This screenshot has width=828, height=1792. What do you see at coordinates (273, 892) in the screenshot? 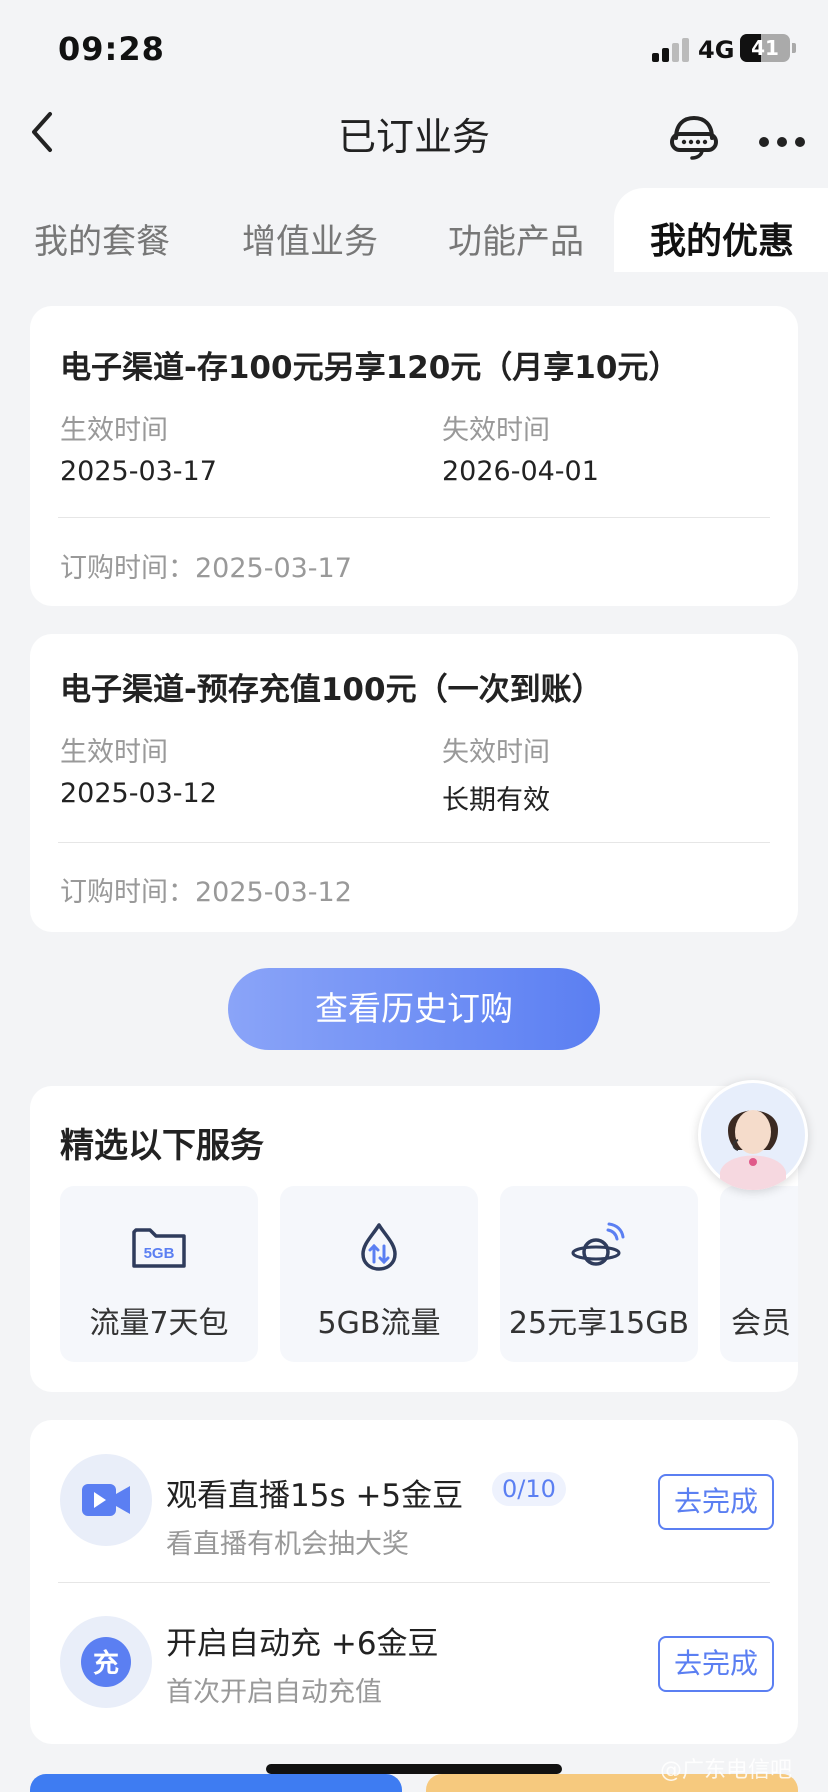
I see `order-time-value: 2025-03-12` at bounding box center [273, 892].